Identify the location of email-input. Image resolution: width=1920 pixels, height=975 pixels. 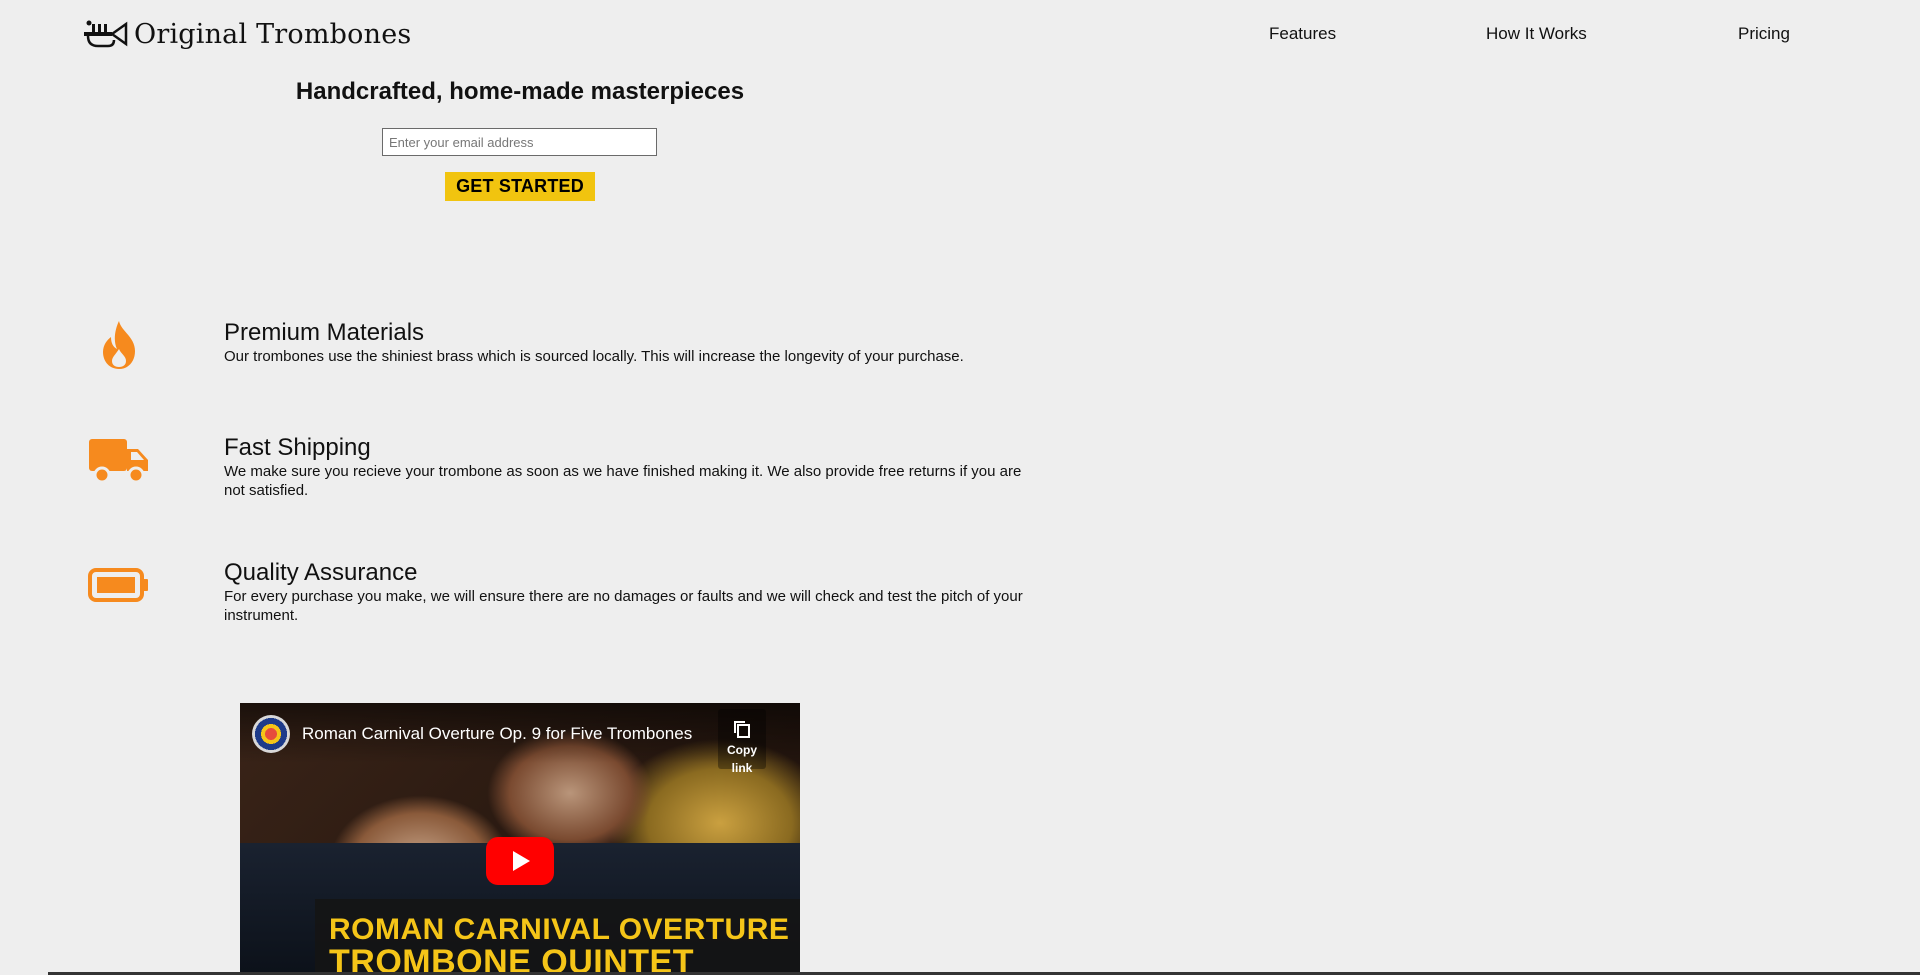
(519, 142).